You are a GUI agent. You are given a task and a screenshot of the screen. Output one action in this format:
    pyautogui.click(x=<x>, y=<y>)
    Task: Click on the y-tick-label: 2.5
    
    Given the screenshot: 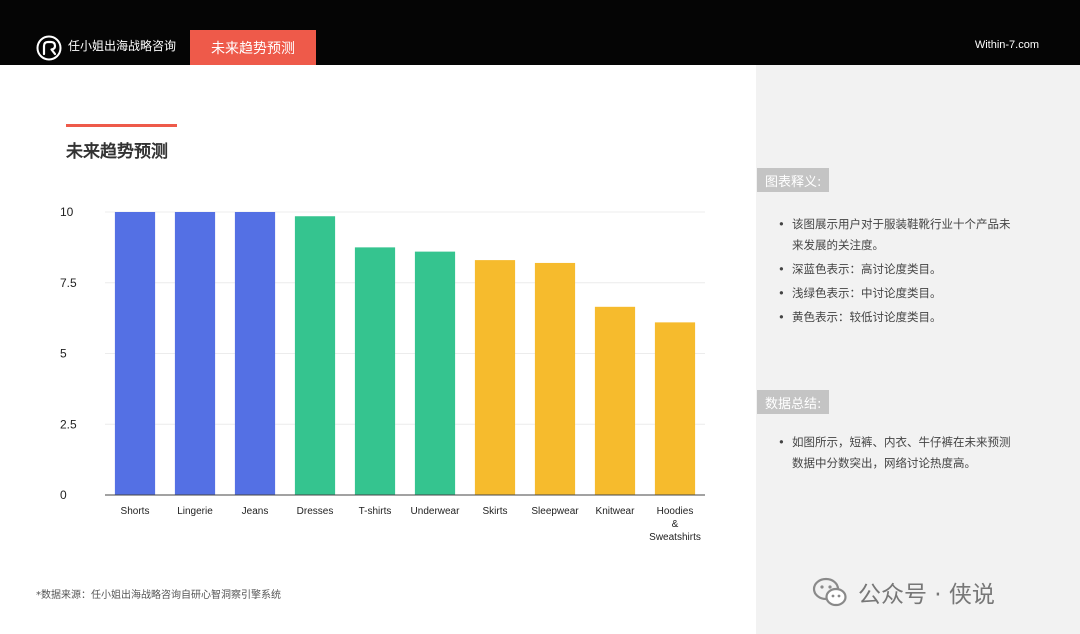 What is the action you would take?
    pyautogui.click(x=68, y=424)
    